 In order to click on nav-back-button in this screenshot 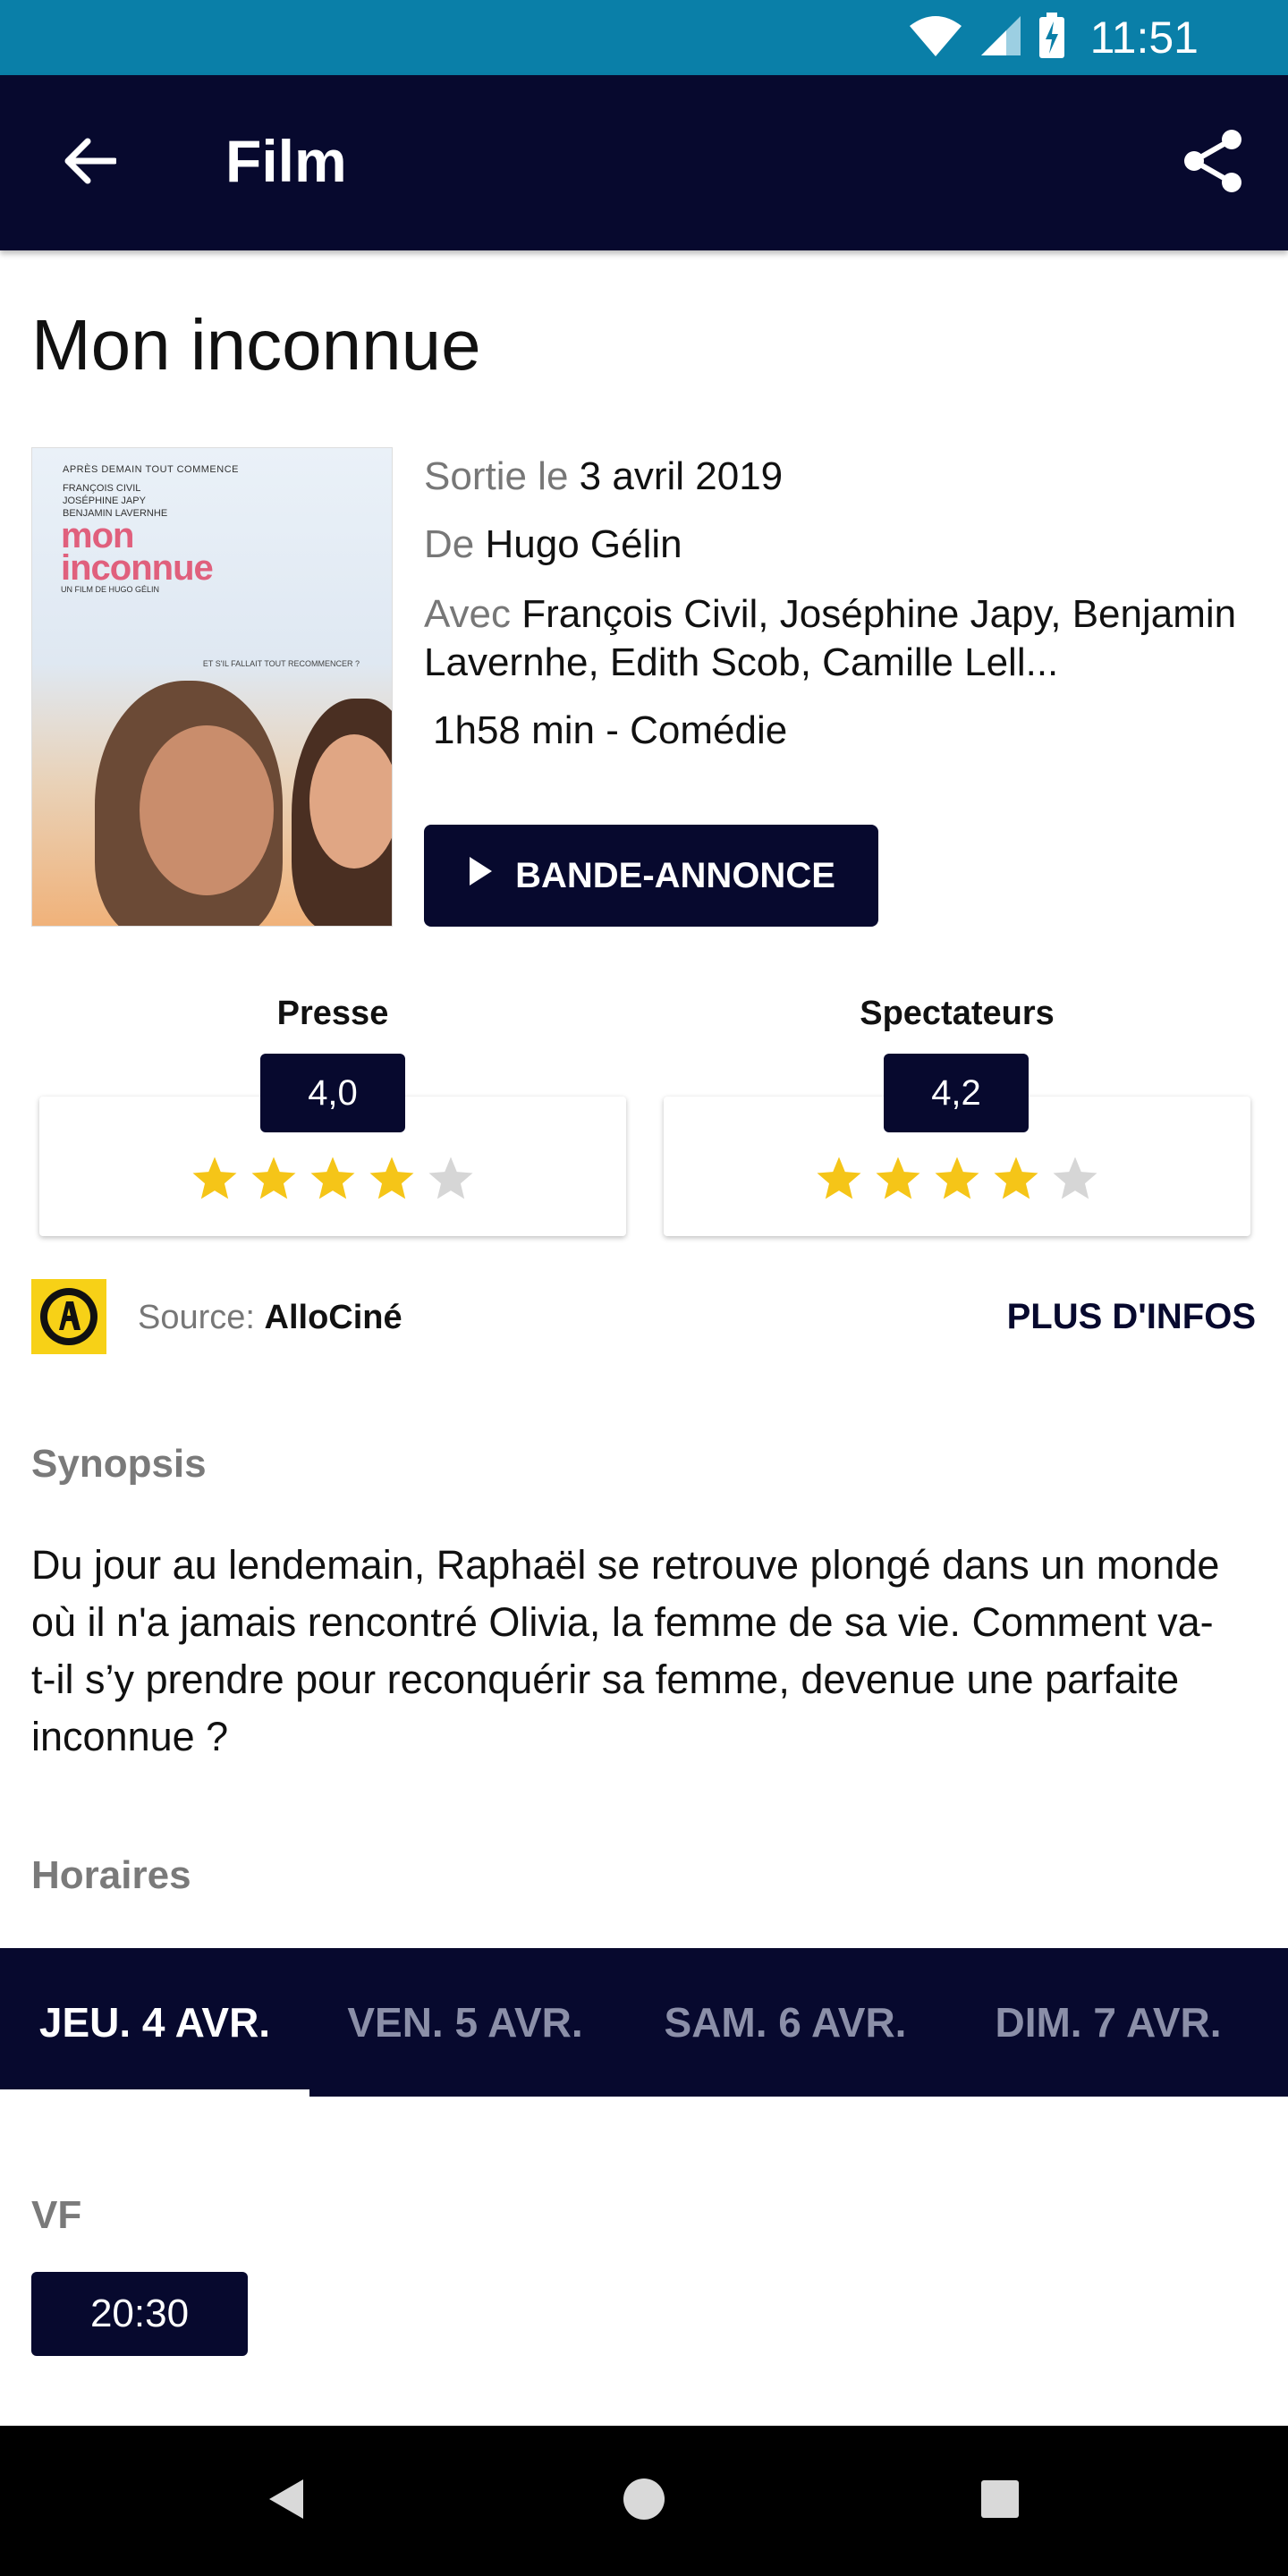, I will do `click(286, 2501)`.